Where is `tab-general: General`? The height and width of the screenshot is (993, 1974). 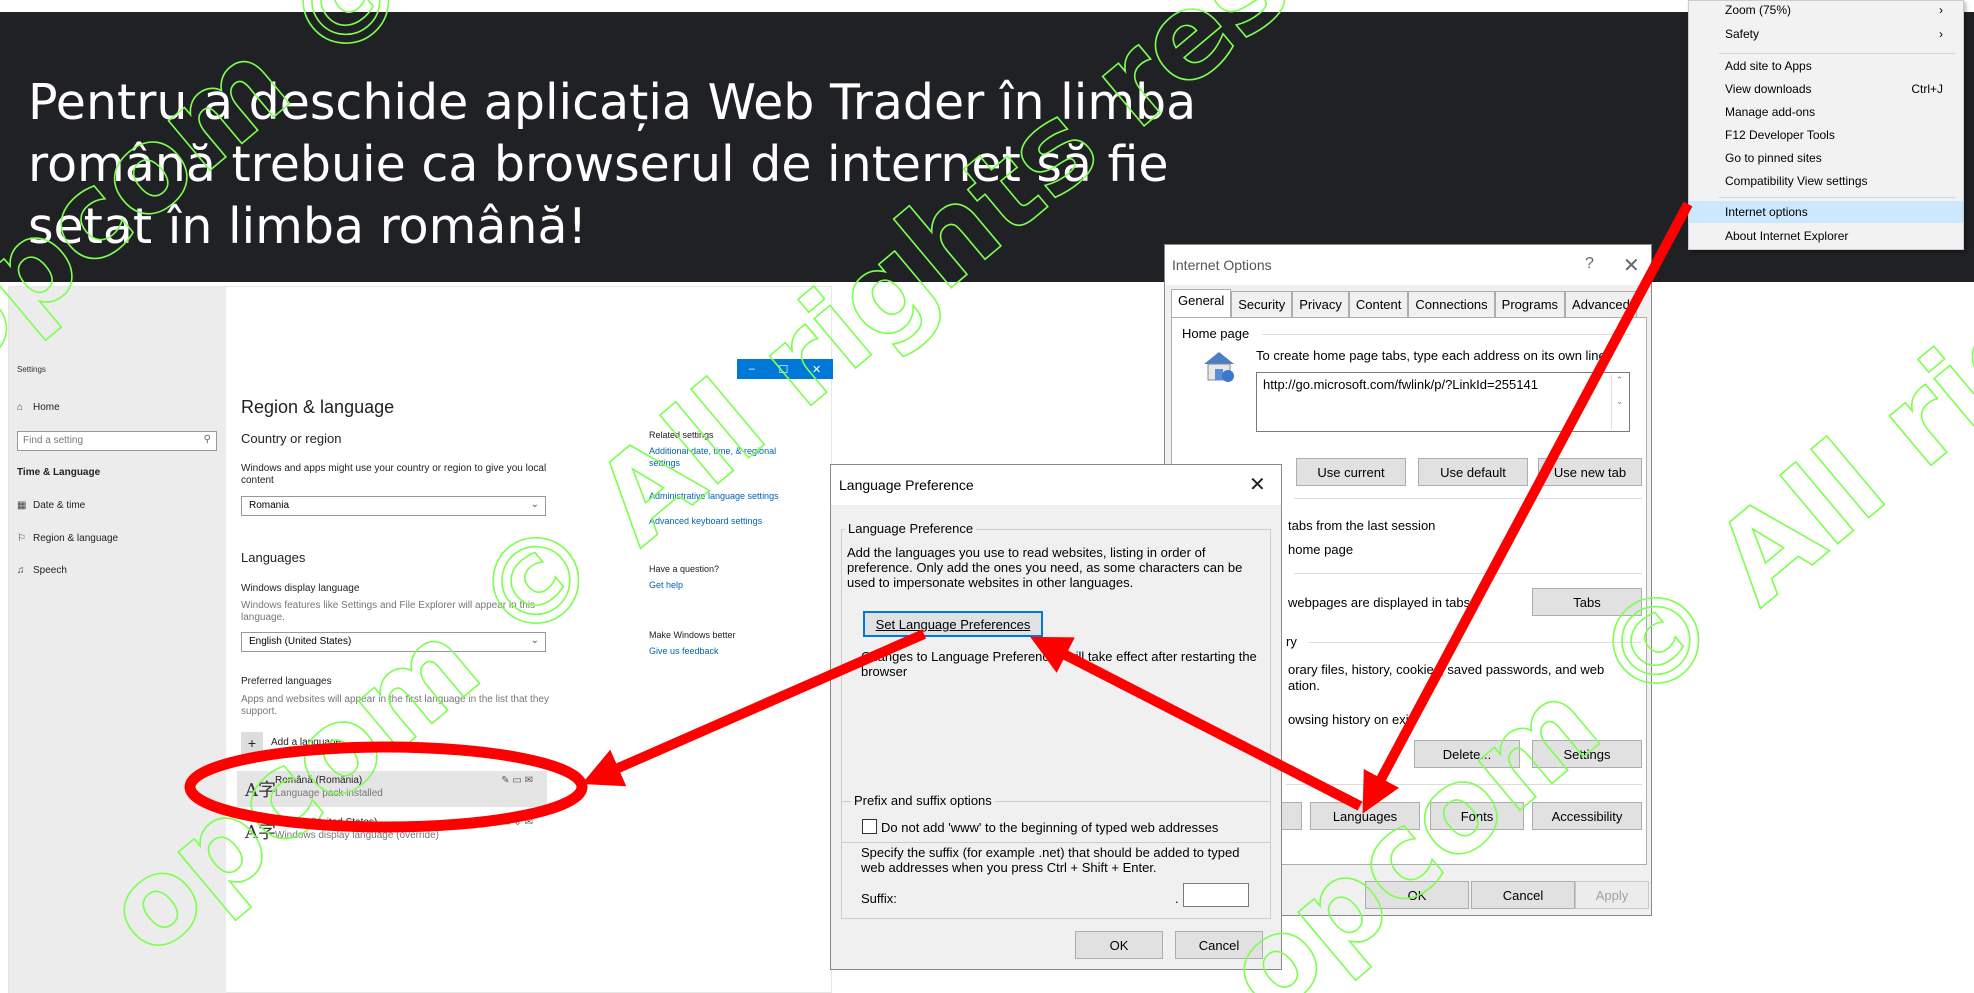 tab-general: General is located at coordinates (1201, 303).